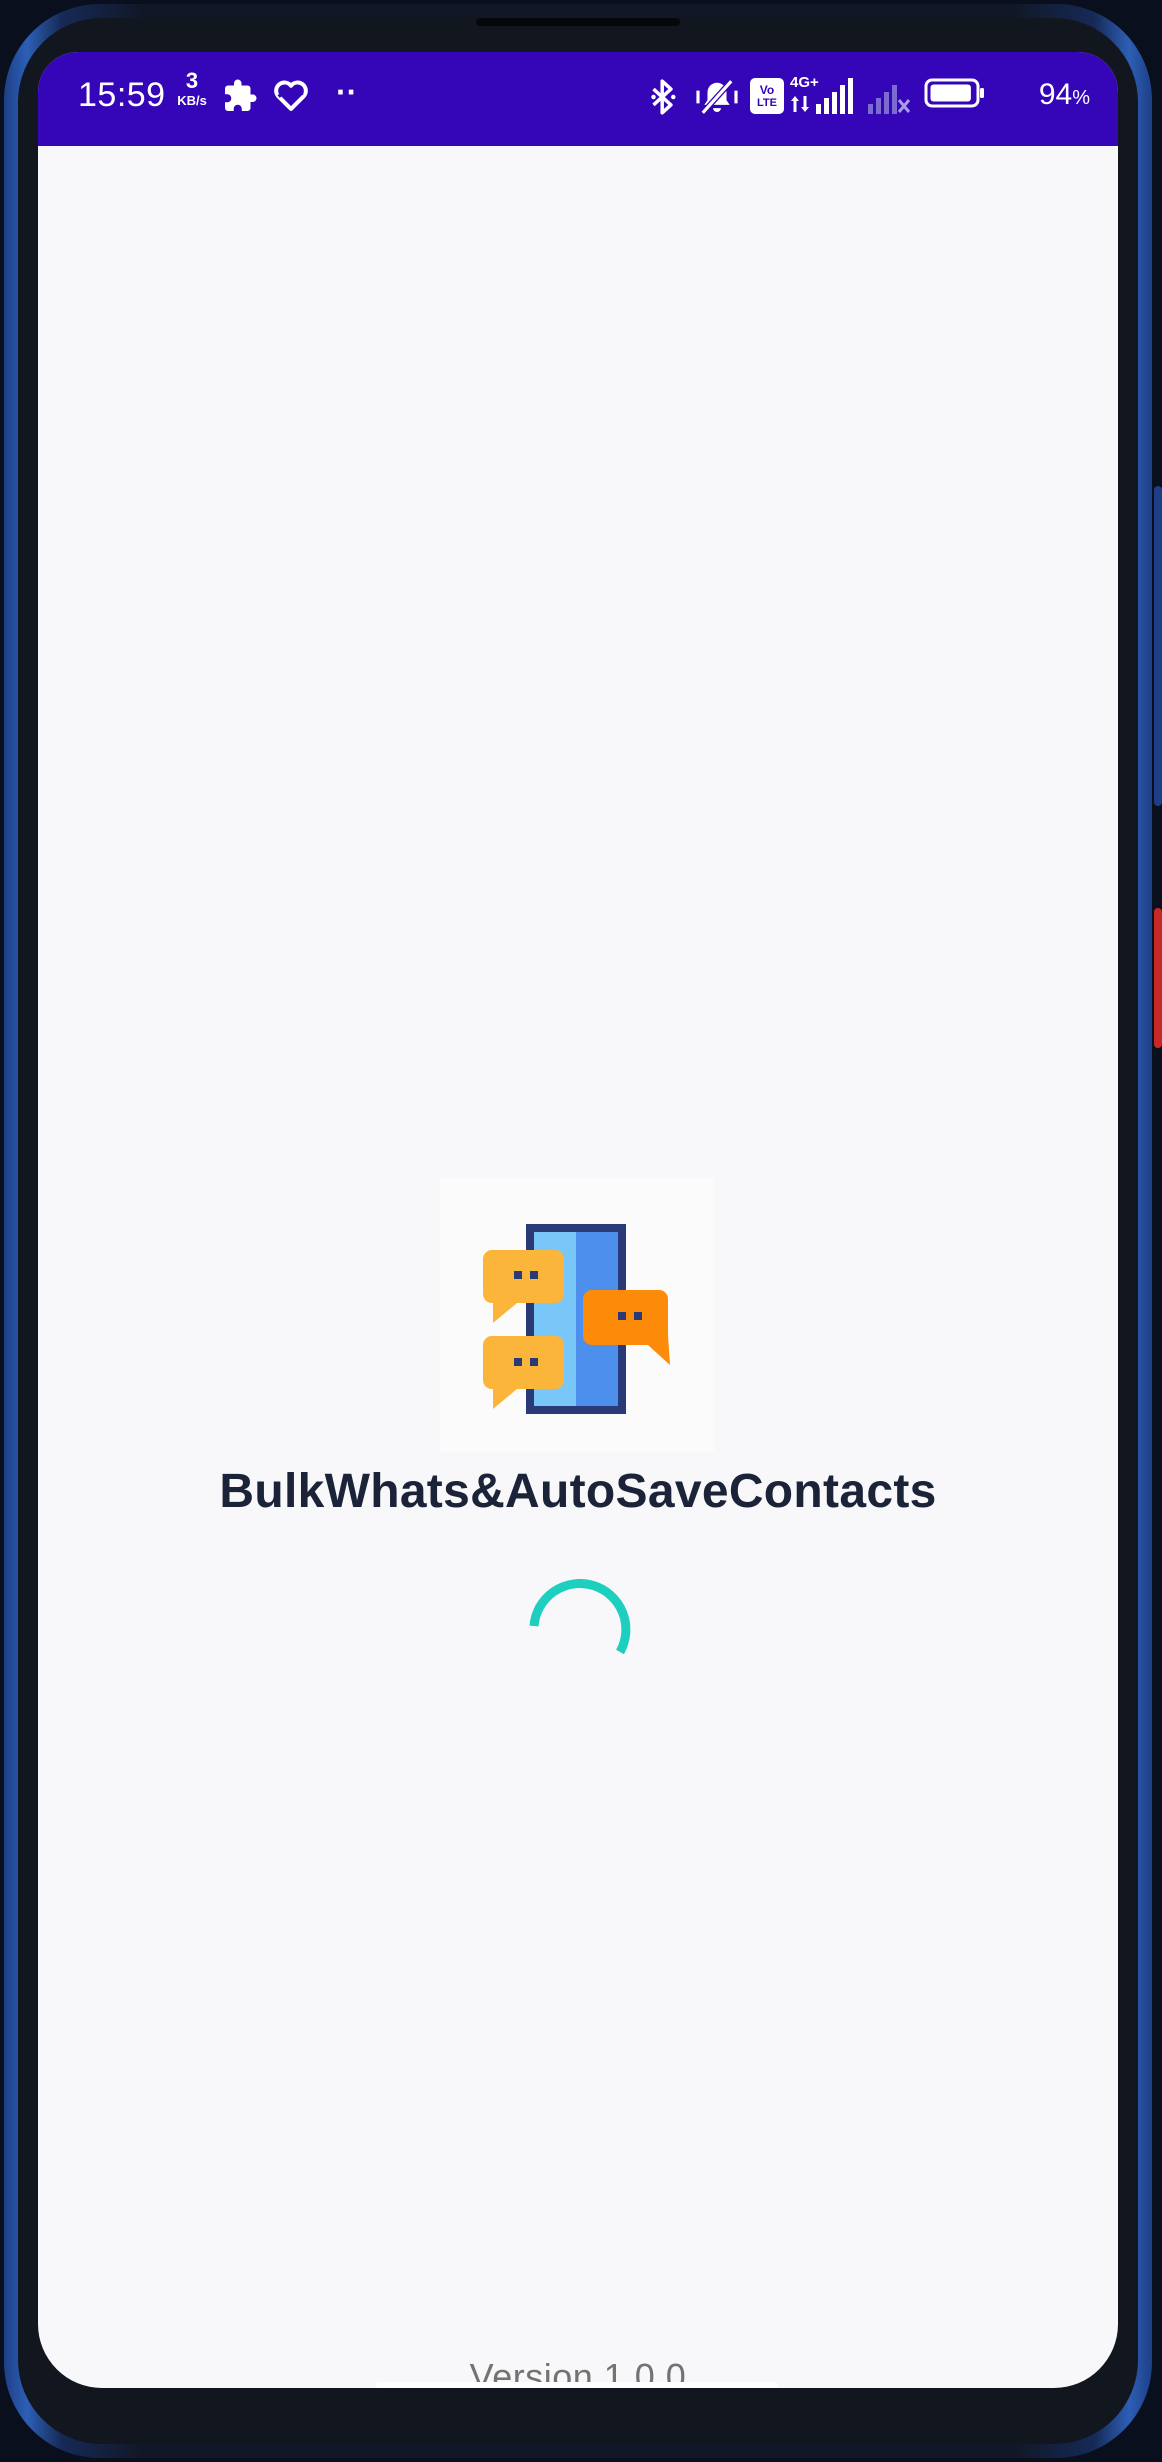  I want to click on volte-label-lte: LTE, so click(767, 102).